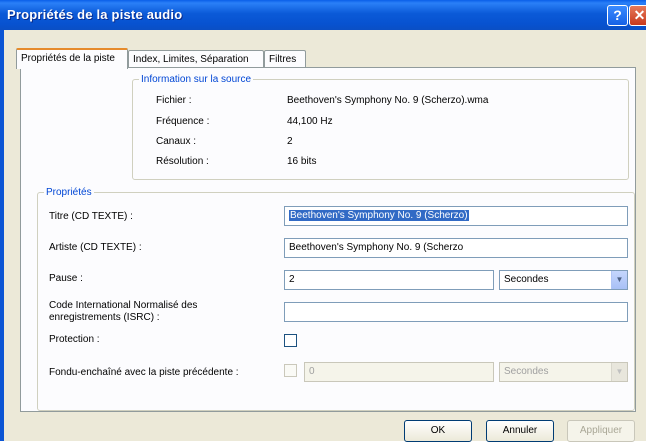 This screenshot has height=442, width=646. I want to click on fichier-label: Fichier :, so click(174, 100).